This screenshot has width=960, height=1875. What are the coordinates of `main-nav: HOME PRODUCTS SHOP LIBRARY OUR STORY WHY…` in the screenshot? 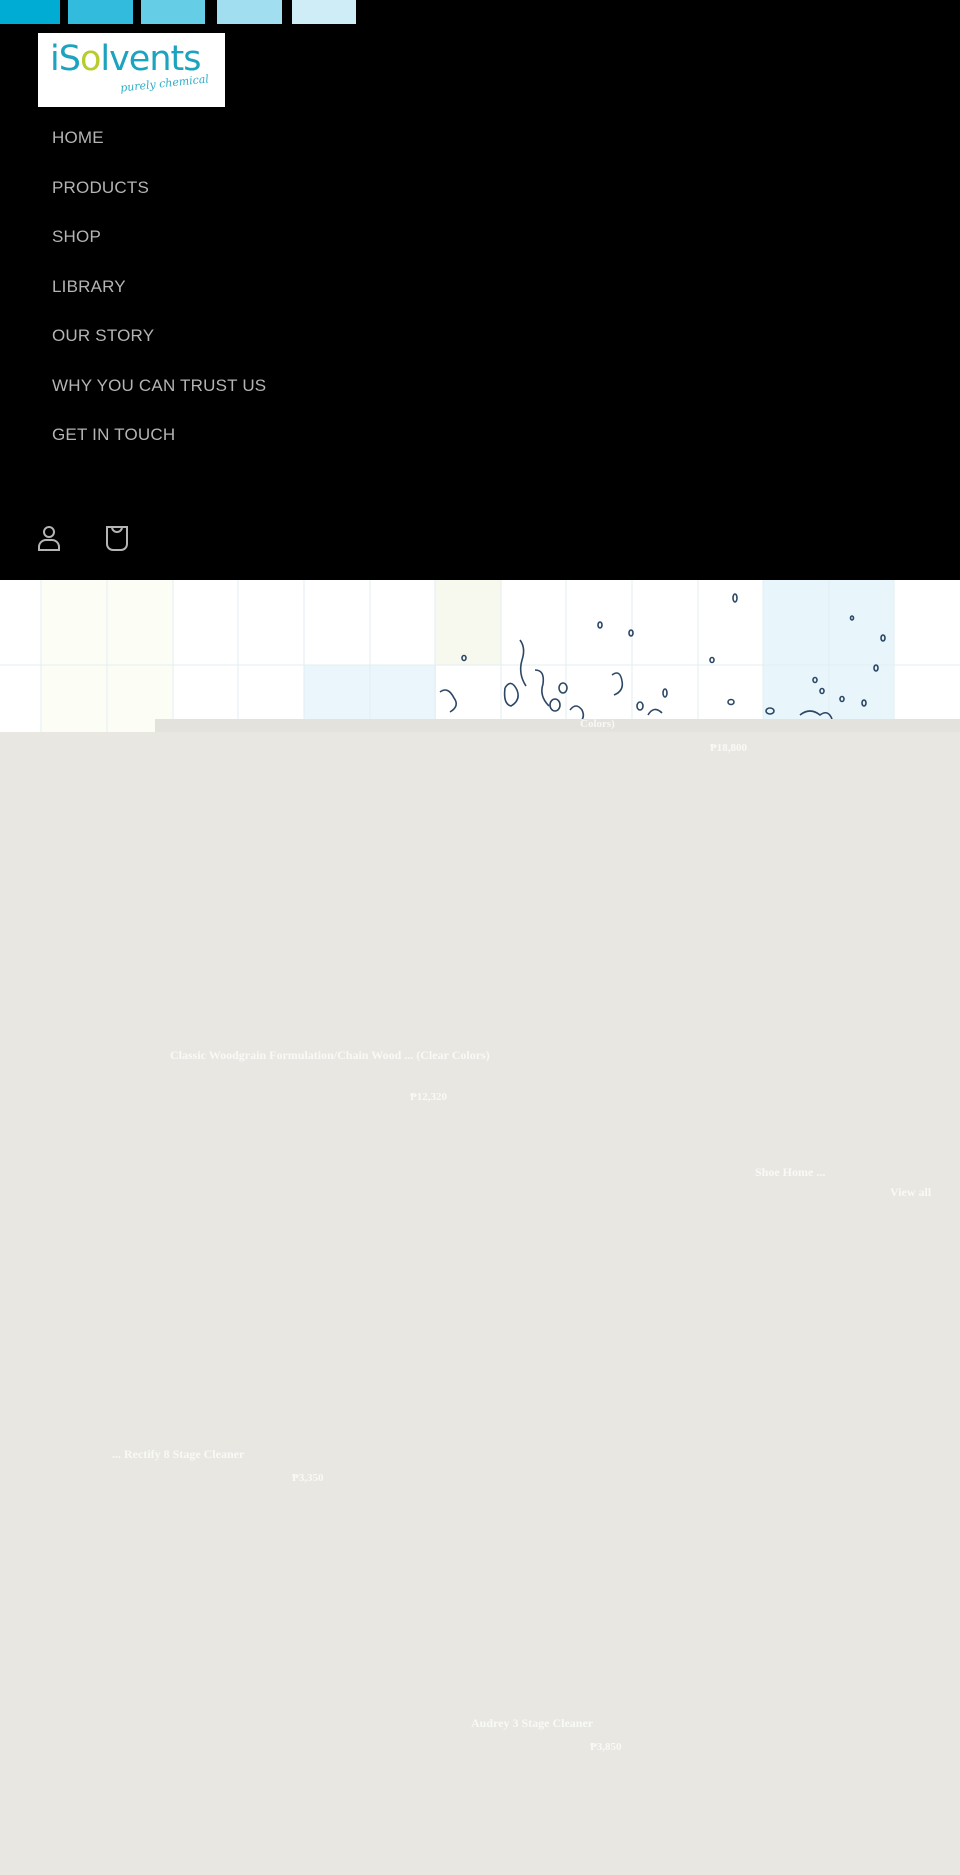 It's located at (159, 295).